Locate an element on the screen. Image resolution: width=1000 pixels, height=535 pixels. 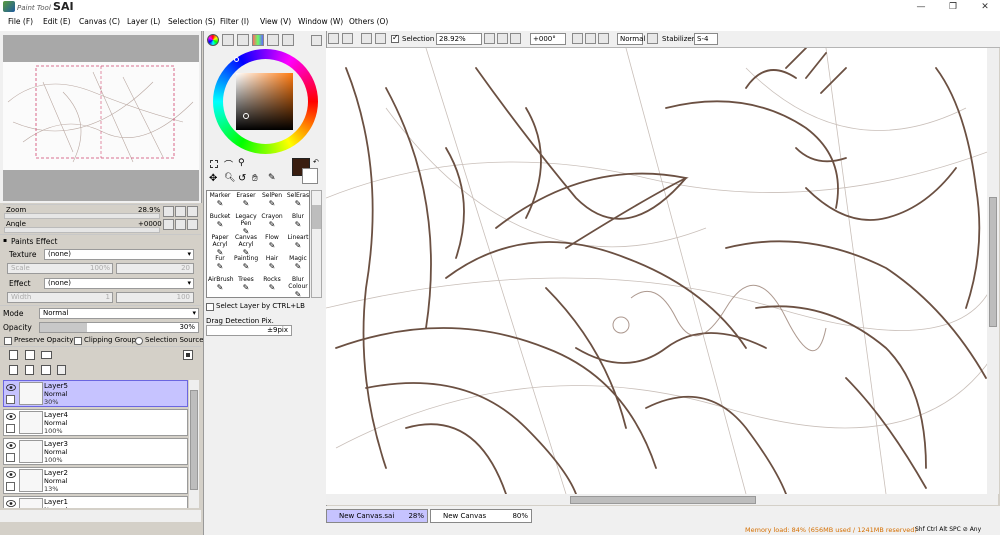
lasso-icon: ⌒ is located at coordinates (228, 164).